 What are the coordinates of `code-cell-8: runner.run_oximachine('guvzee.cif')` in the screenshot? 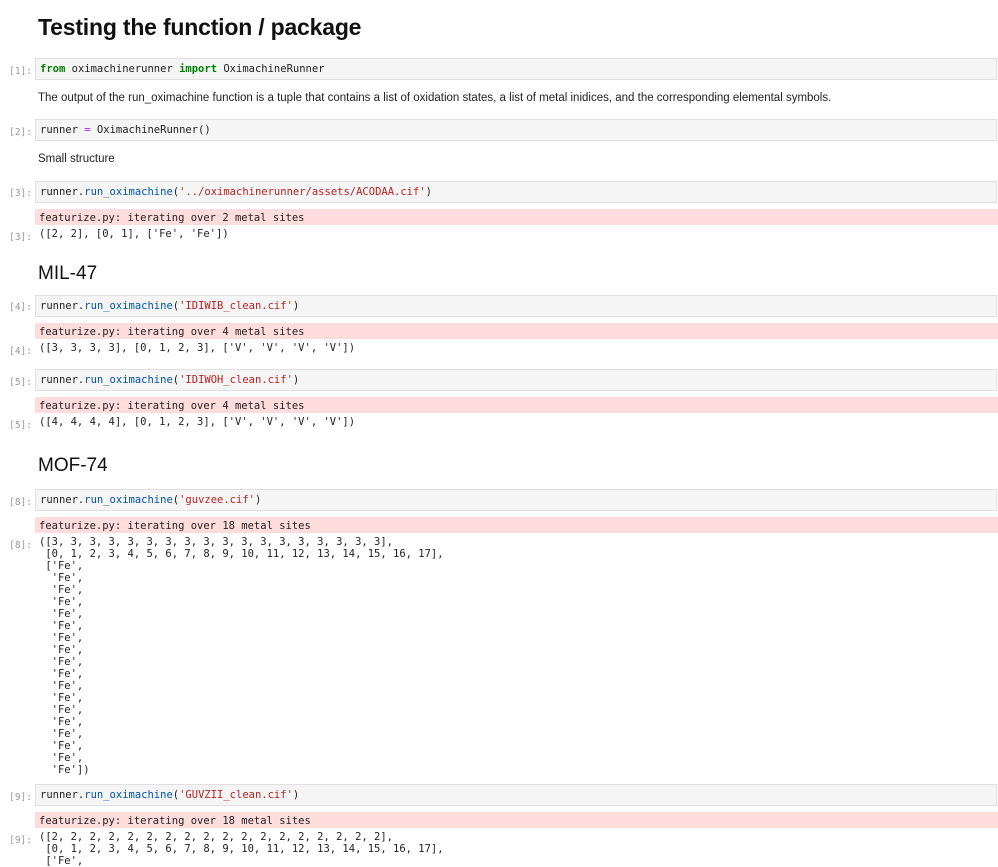 It's located at (516, 500).